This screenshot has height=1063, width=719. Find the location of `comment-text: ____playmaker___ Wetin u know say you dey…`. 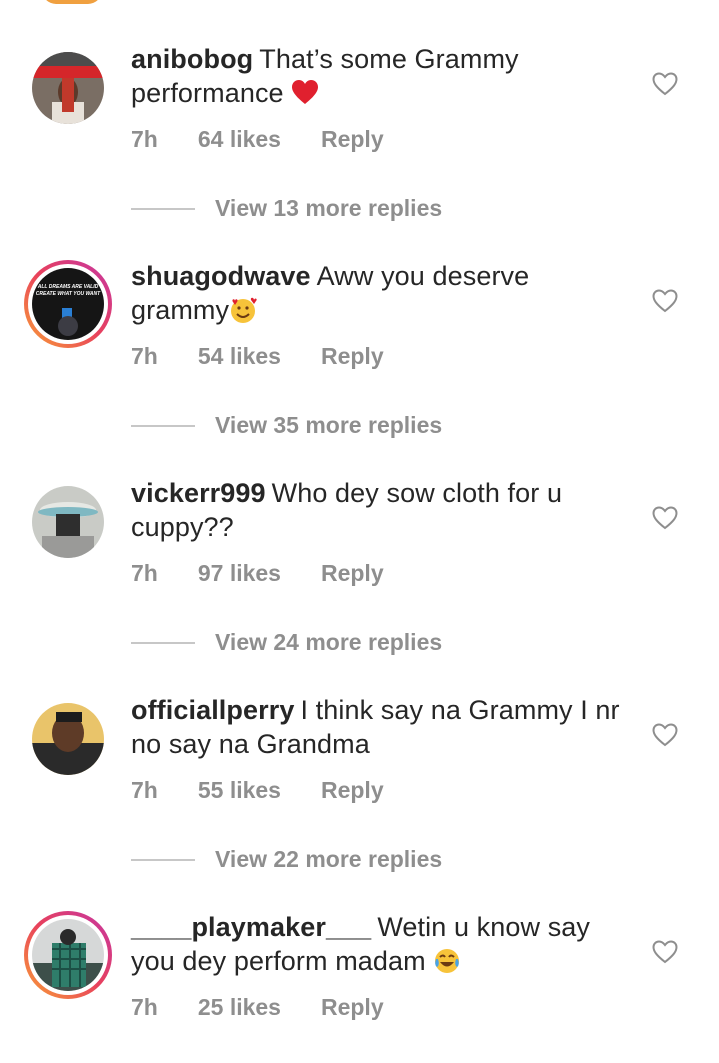

comment-text: ____playmaker___ Wetin u know say you dey… is located at coordinates (381, 944).